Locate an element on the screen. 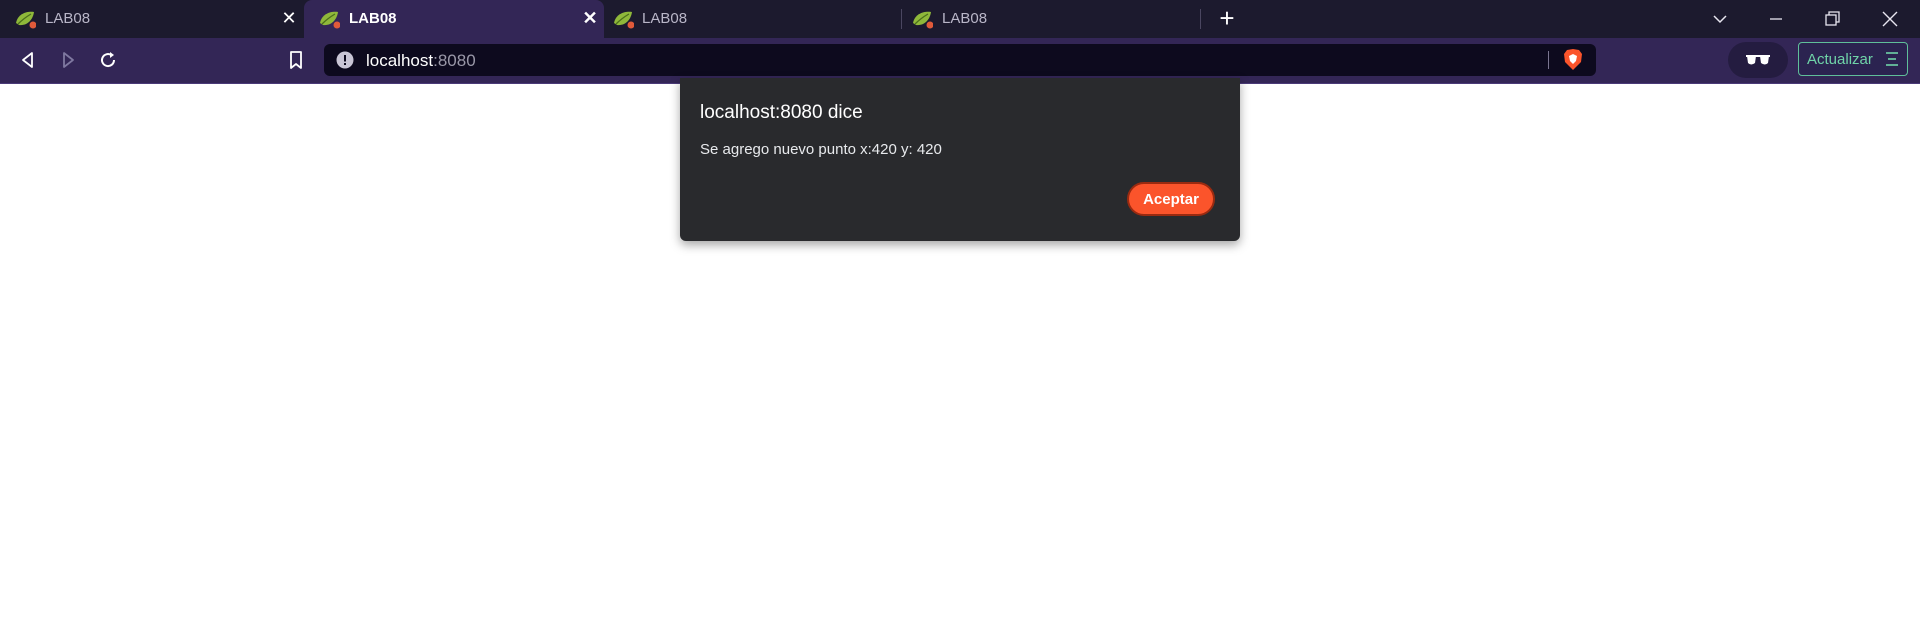  dialog-message: Se agrego nuevo punto x:420 y: 420 is located at coordinates (821, 149).